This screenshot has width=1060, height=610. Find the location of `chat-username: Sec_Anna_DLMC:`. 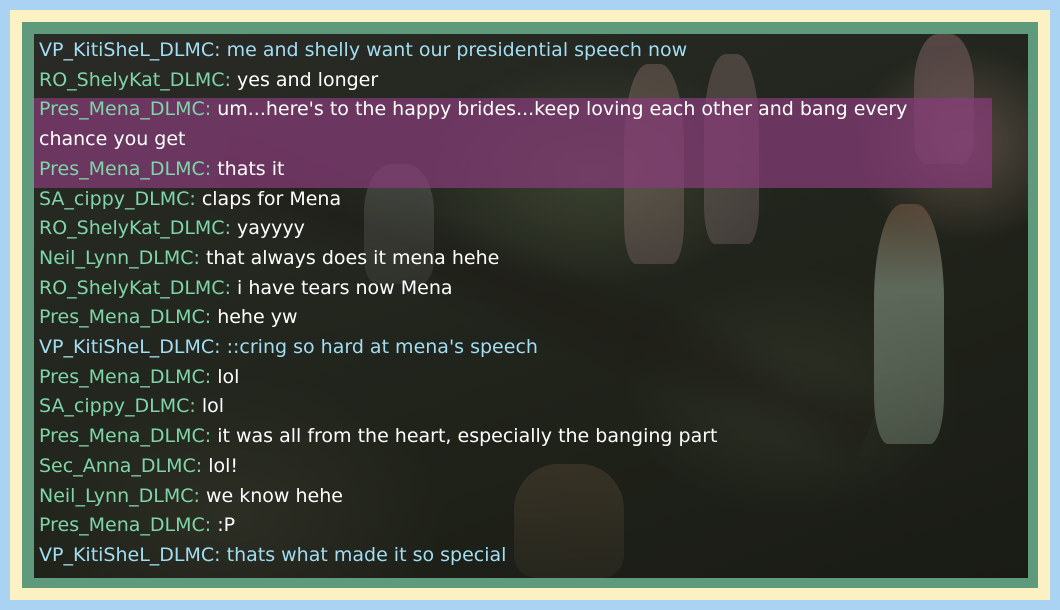

chat-username: Sec_Anna_DLMC: is located at coordinates (121, 465).